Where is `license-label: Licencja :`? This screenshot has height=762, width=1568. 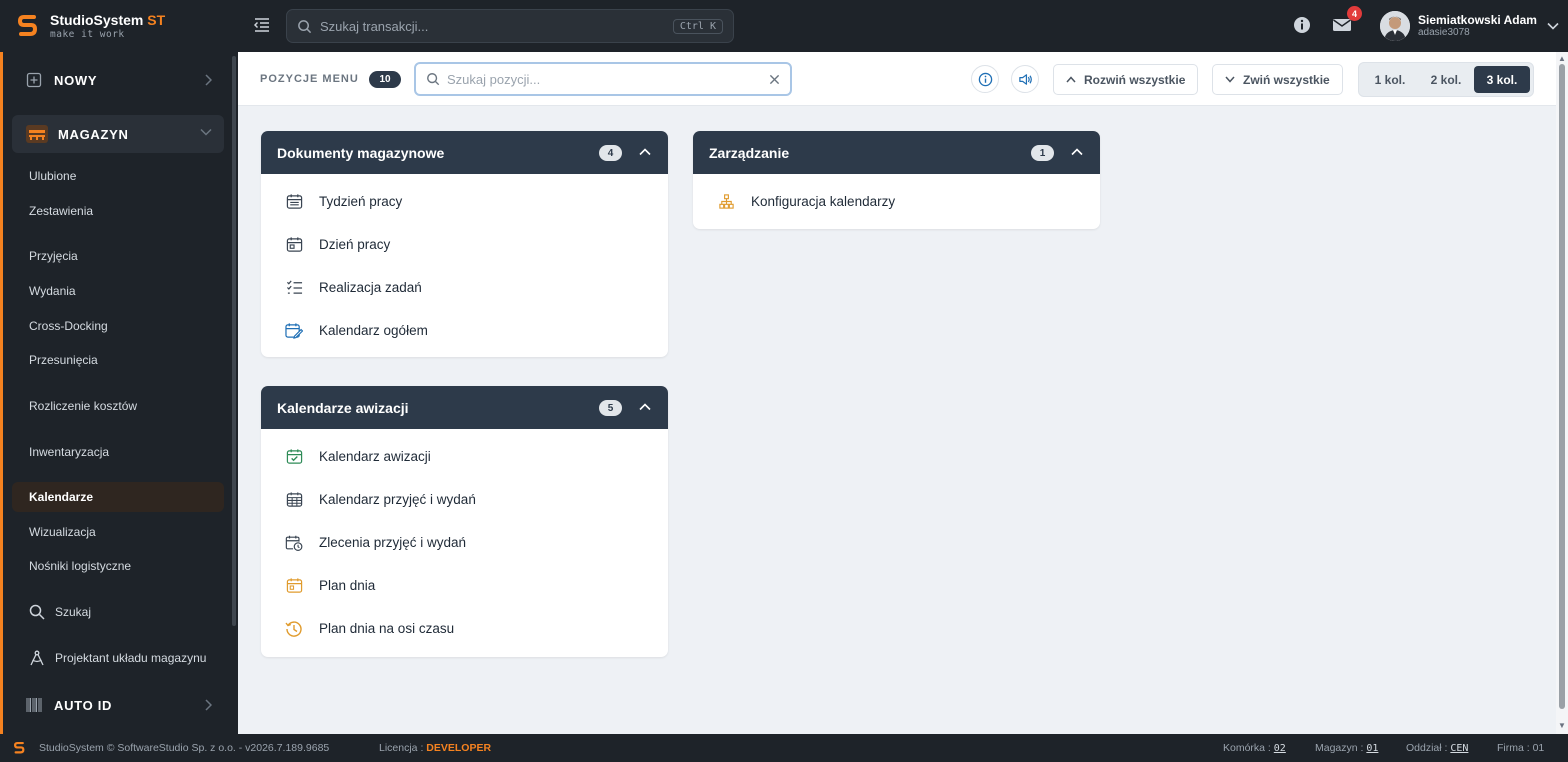
license-label: Licencja : is located at coordinates (401, 748).